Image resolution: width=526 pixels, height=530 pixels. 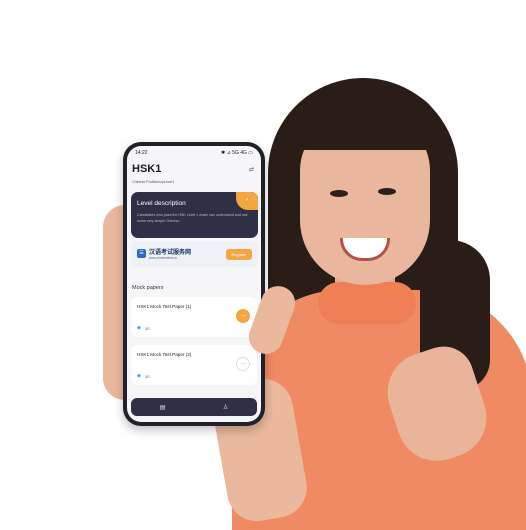 What do you see at coordinates (148, 288) in the screenshot?
I see `section-title: Mock papers` at bounding box center [148, 288].